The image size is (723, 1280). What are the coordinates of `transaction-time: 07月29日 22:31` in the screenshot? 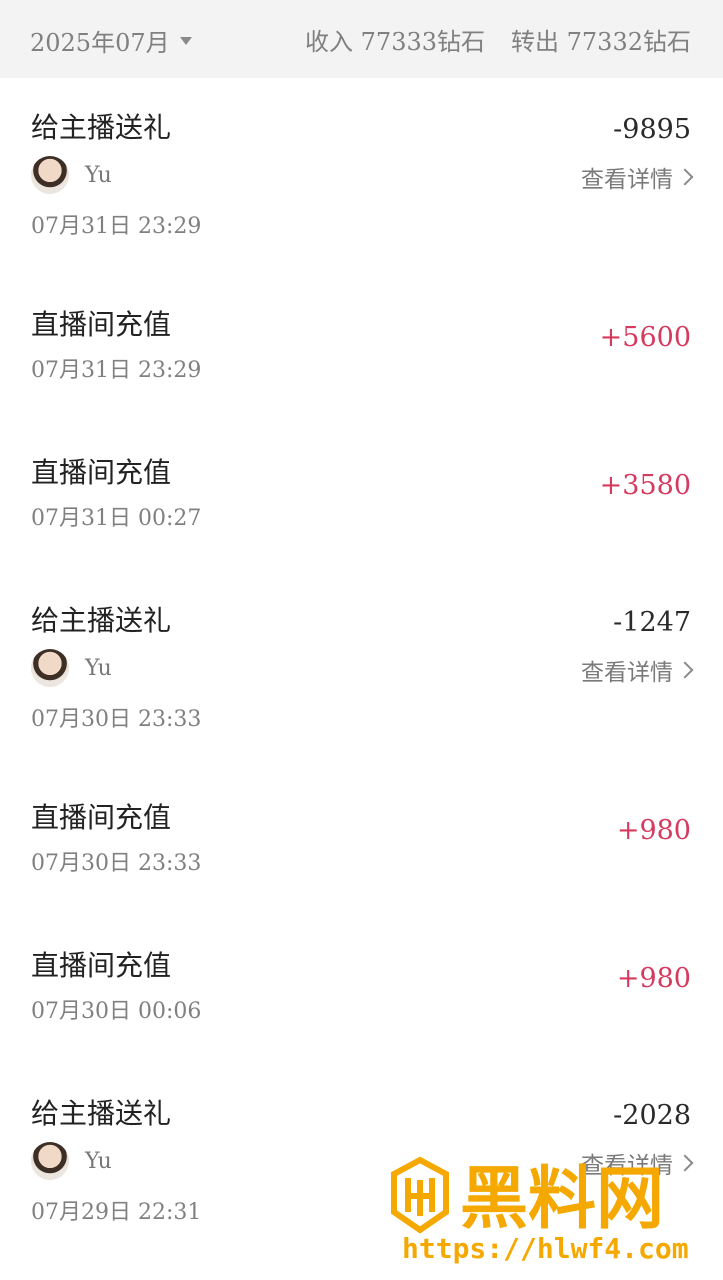 It's located at (116, 1212).